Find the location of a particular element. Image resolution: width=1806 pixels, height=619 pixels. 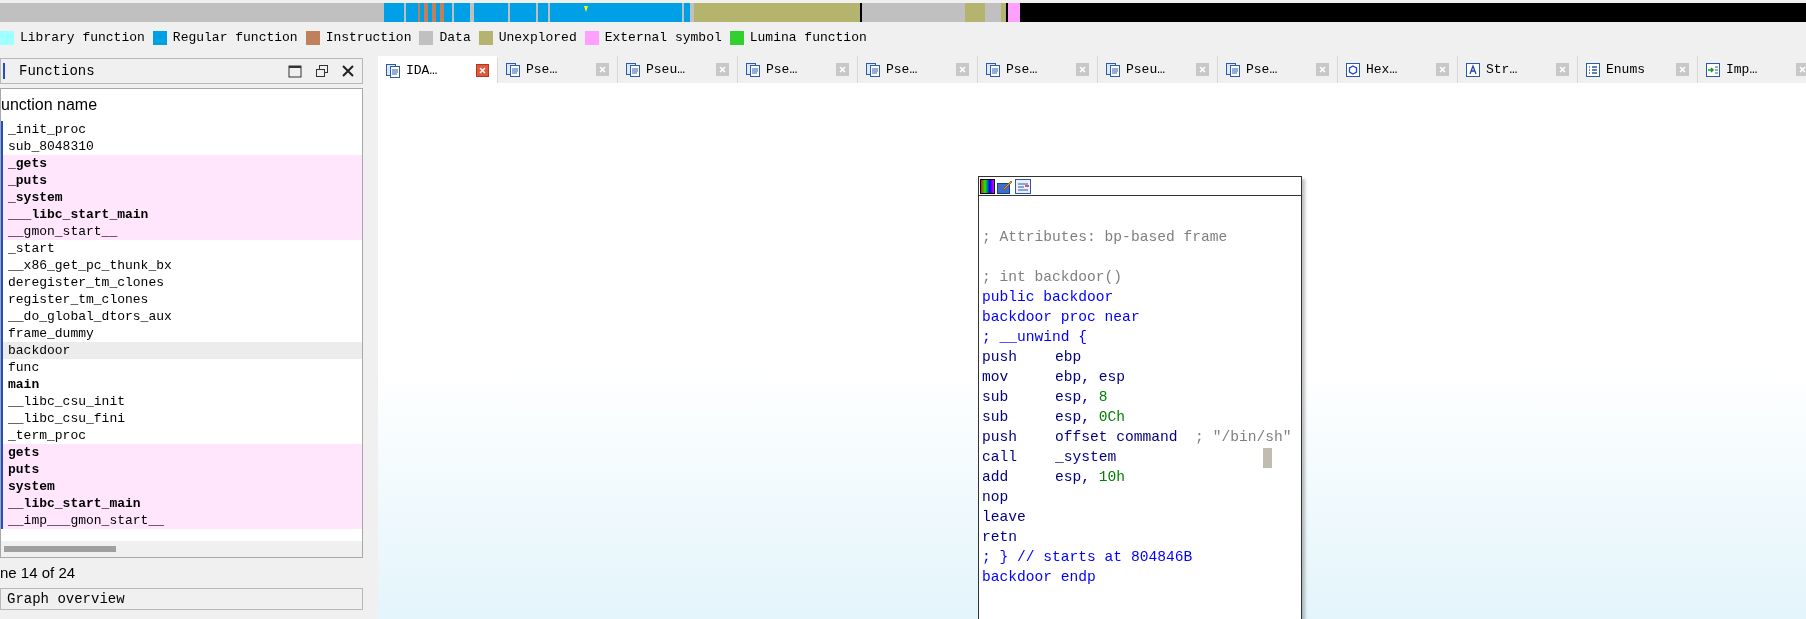

function-row: _puts is located at coordinates (181, 180).